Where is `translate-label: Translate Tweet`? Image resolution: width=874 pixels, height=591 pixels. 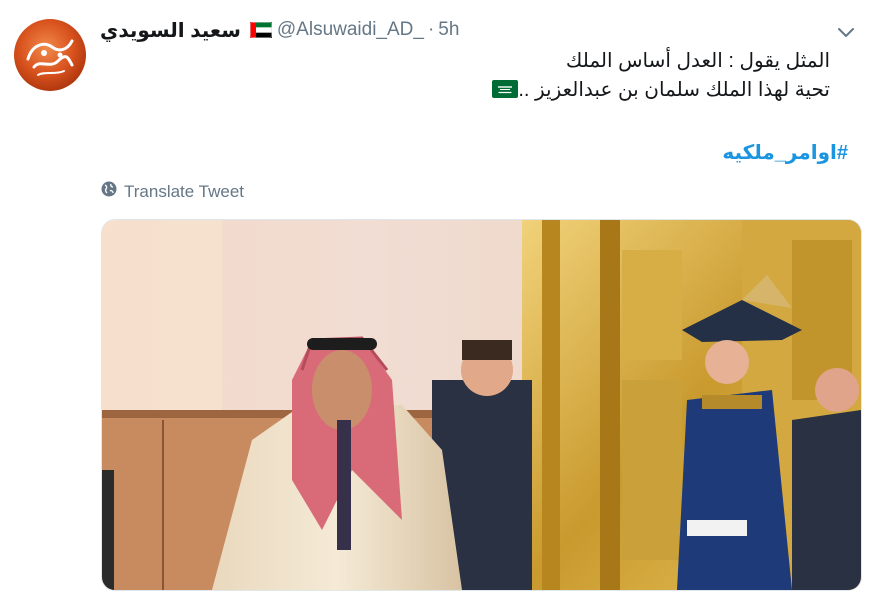
translate-label: Translate Tweet is located at coordinates (184, 191).